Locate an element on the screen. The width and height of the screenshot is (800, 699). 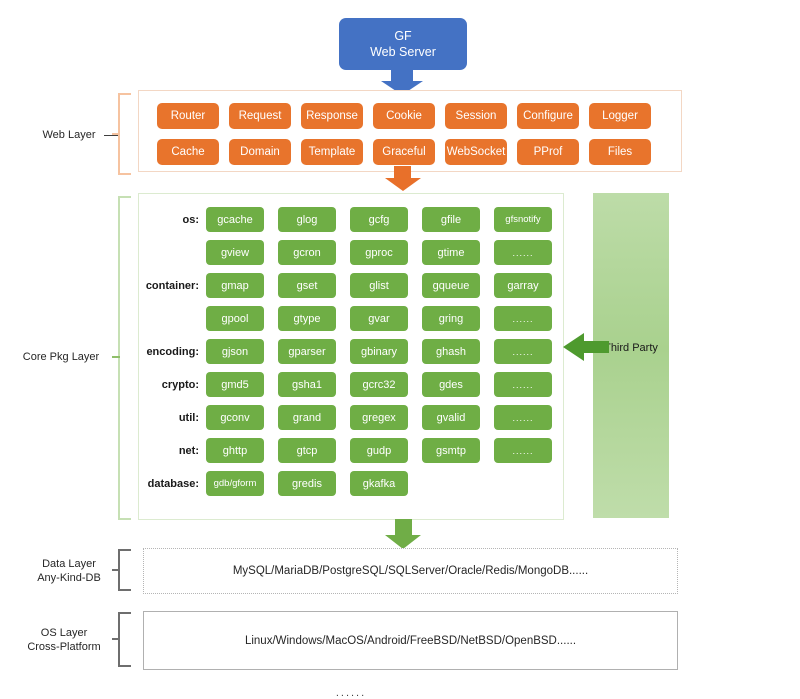
web-layer-chip: Files is located at coordinates (620, 152).